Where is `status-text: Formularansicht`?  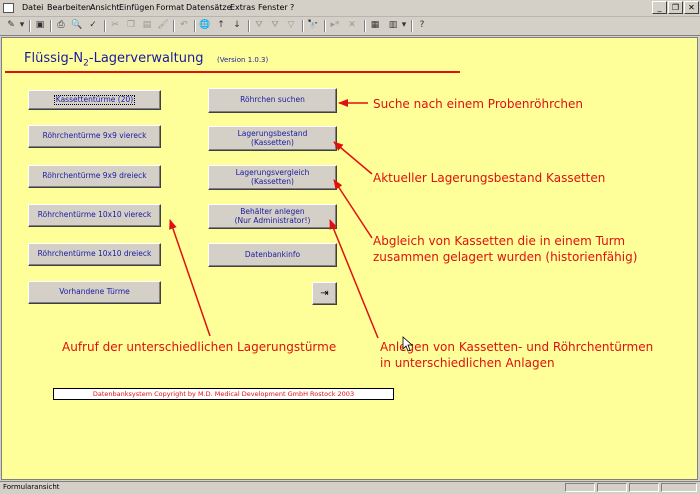
status-text: Formularansicht is located at coordinates (31, 487).